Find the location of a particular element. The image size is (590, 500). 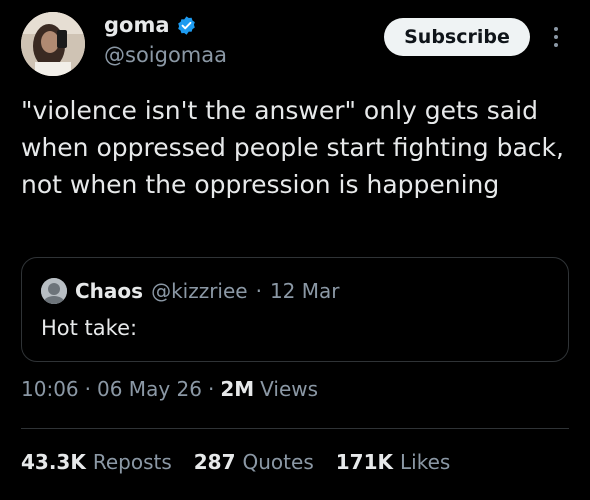

avatar-photo is located at coordinates (53, 44).